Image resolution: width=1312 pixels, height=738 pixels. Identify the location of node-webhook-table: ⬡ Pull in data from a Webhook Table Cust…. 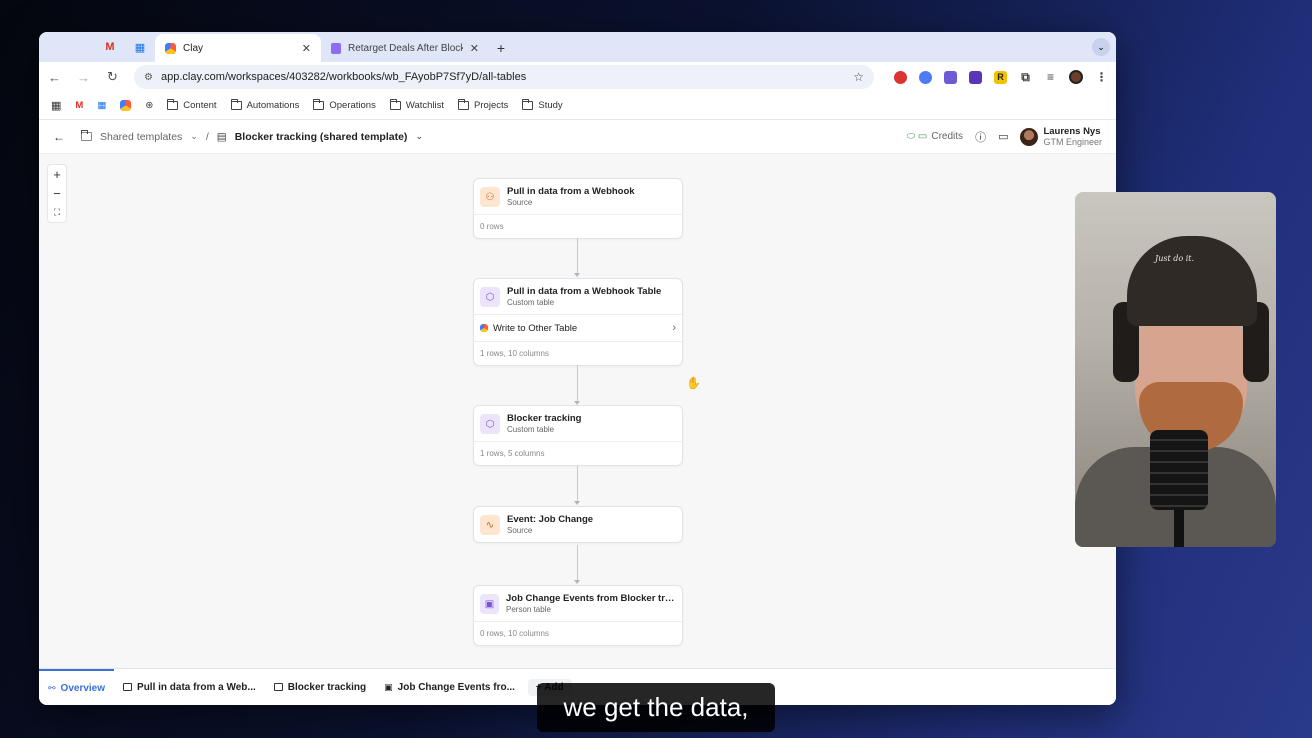
(578, 322).